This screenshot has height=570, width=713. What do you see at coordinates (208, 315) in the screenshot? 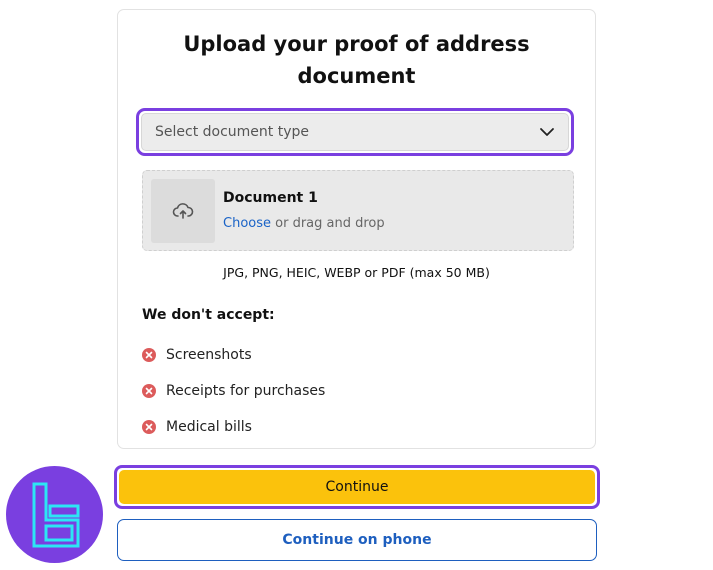
I see `not-accepted-heading: We don't accept:` at bounding box center [208, 315].